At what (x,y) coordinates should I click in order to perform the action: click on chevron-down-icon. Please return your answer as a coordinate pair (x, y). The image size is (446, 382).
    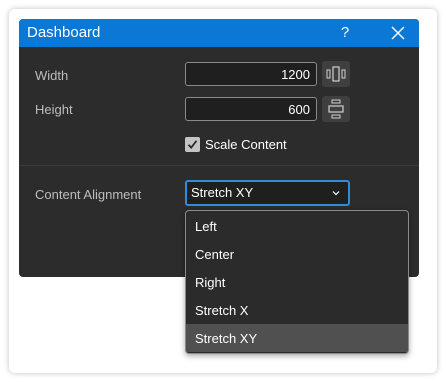
    Looking at the image, I should click on (336, 193).